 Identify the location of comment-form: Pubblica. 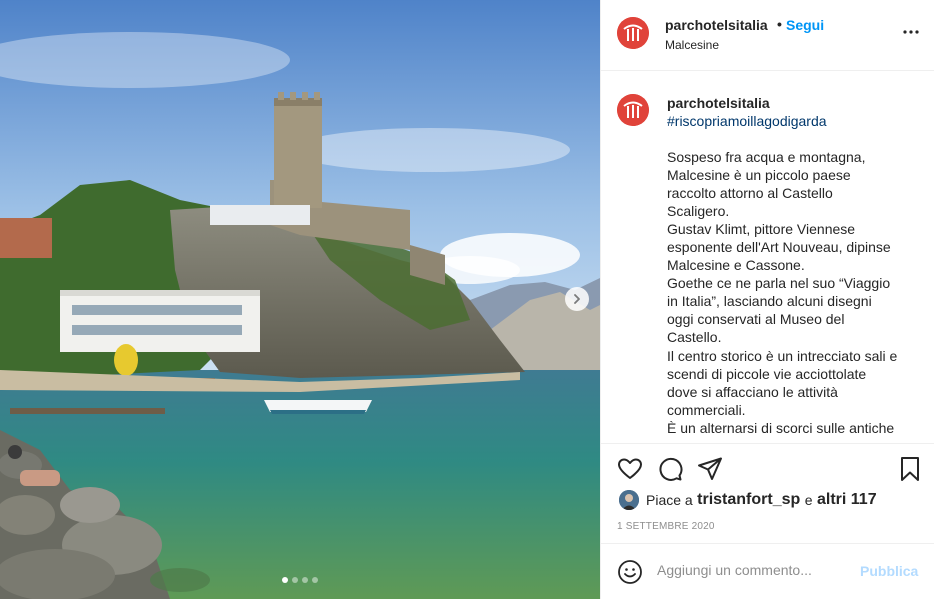
(767, 571).